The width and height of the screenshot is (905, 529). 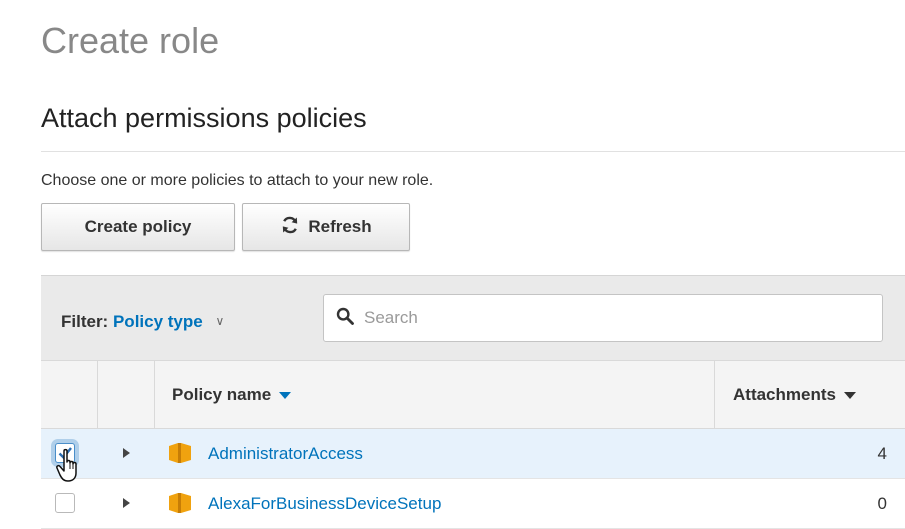 What do you see at coordinates (882, 503) in the screenshot?
I see `attachments-count: 0` at bounding box center [882, 503].